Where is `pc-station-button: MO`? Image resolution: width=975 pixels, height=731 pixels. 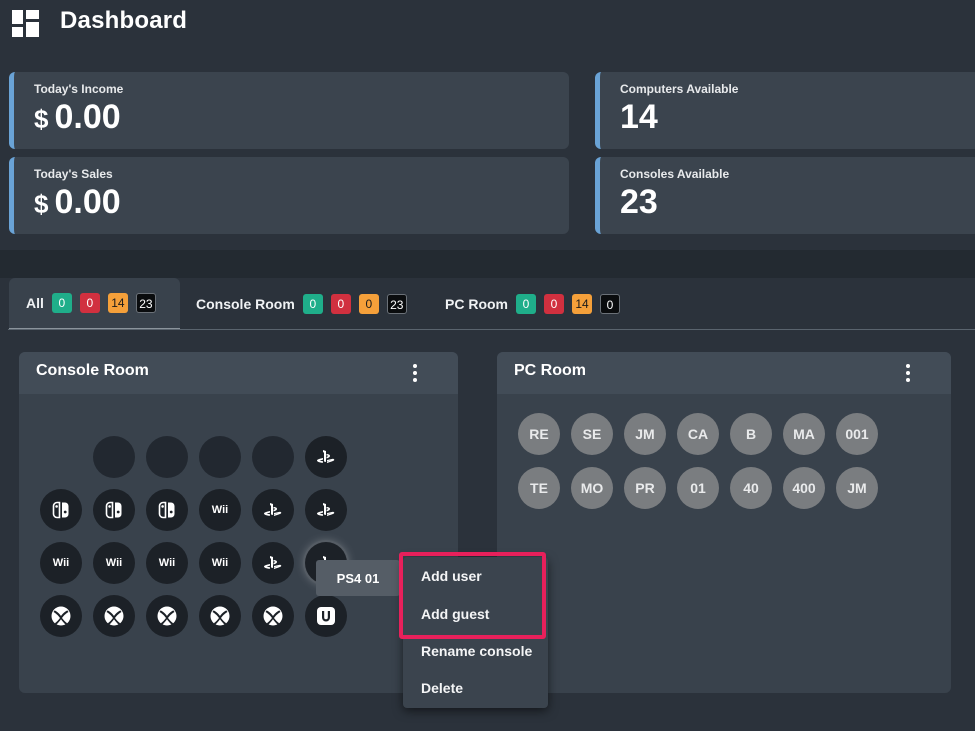
pc-station-button: MO is located at coordinates (592, 488).